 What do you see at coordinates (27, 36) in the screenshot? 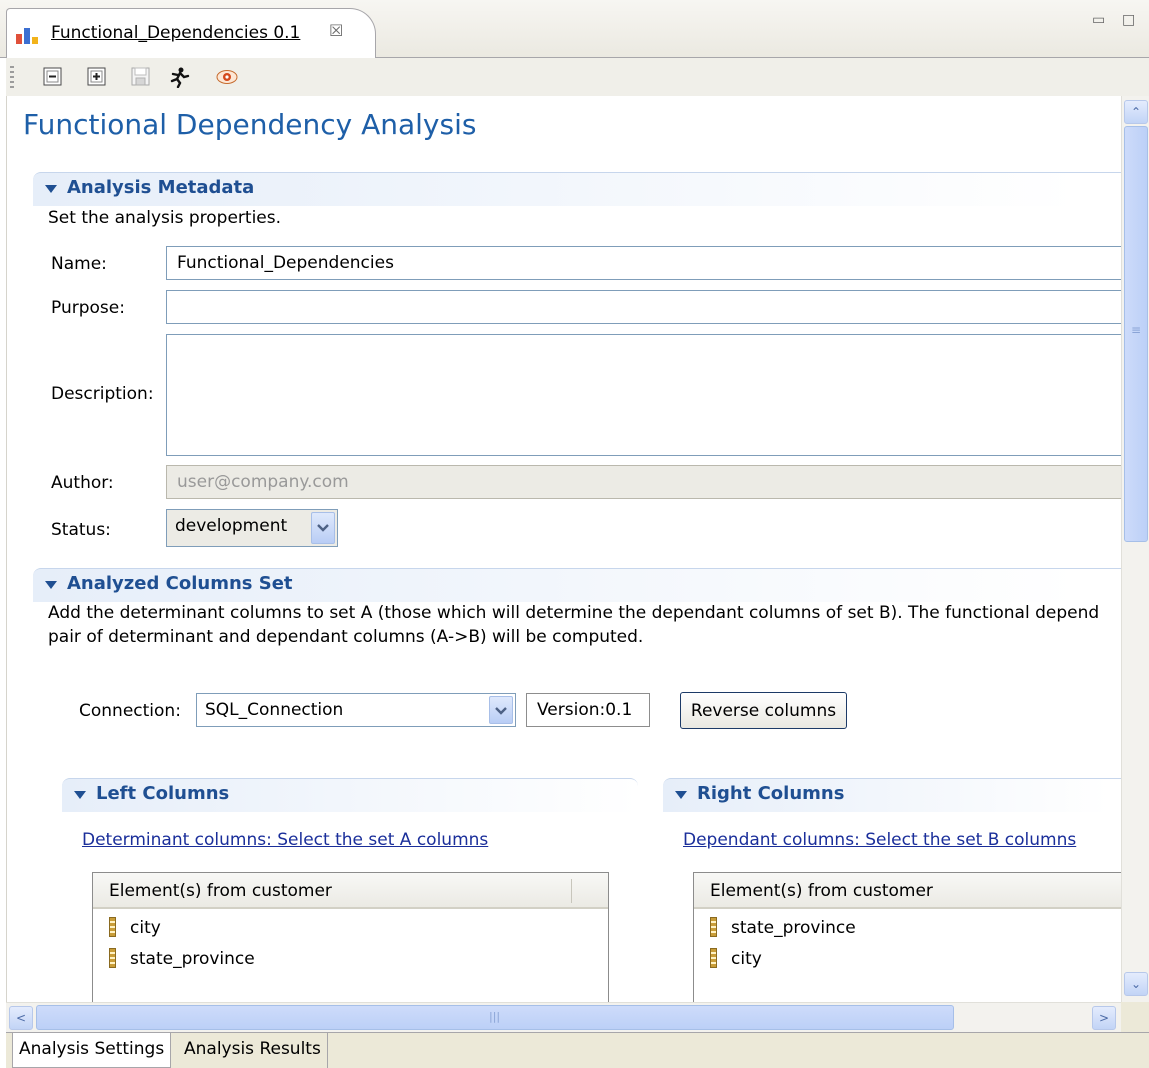
I see `chart-icon` at bounding box center [27, 36].